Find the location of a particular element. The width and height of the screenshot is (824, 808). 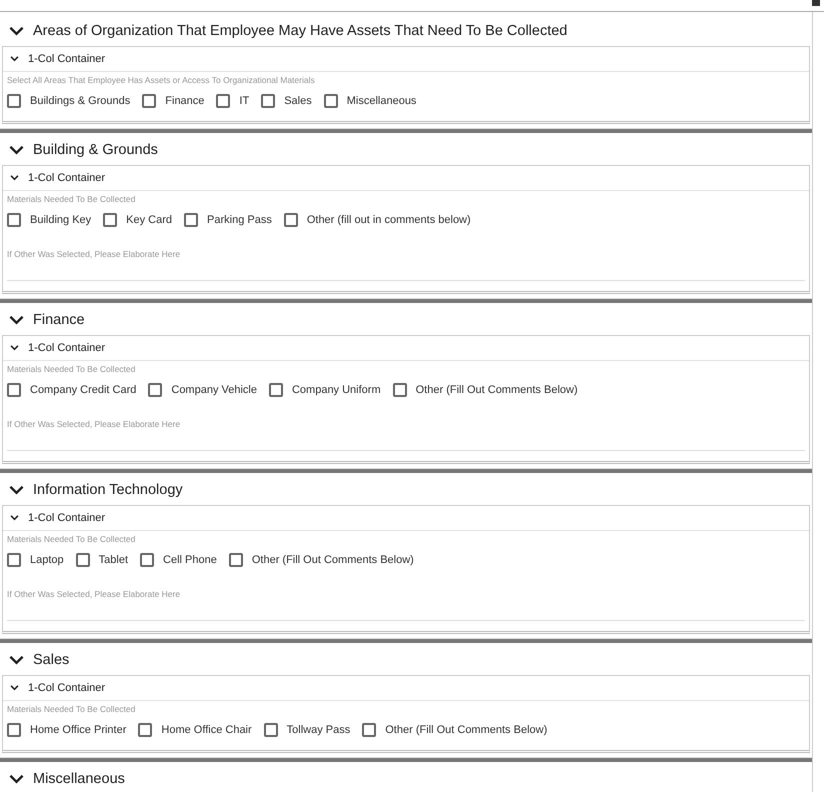

section-title: Areas of Organization That Employee May Have Assets That Need To Be Collected is located at coordinates (300, 31).